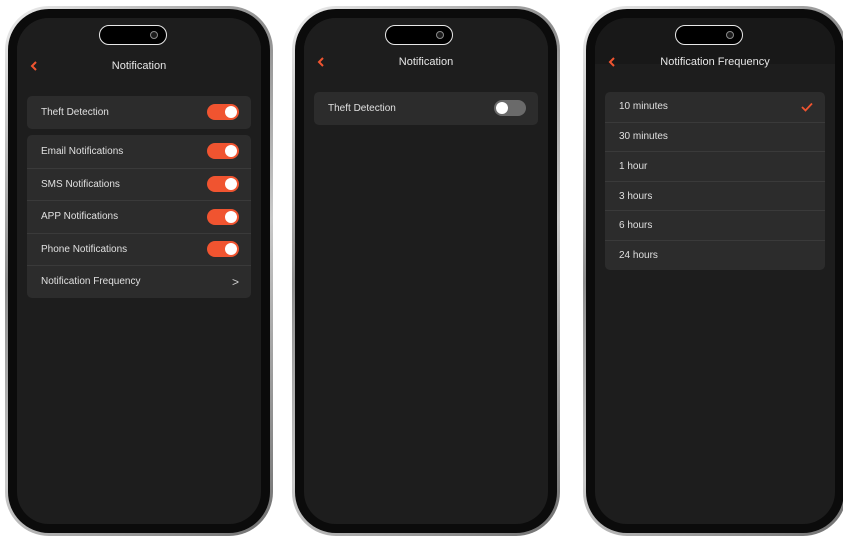 The image size is (843, 539). I want to click on frequency-option-label: 1 hour, so click(633, 166).